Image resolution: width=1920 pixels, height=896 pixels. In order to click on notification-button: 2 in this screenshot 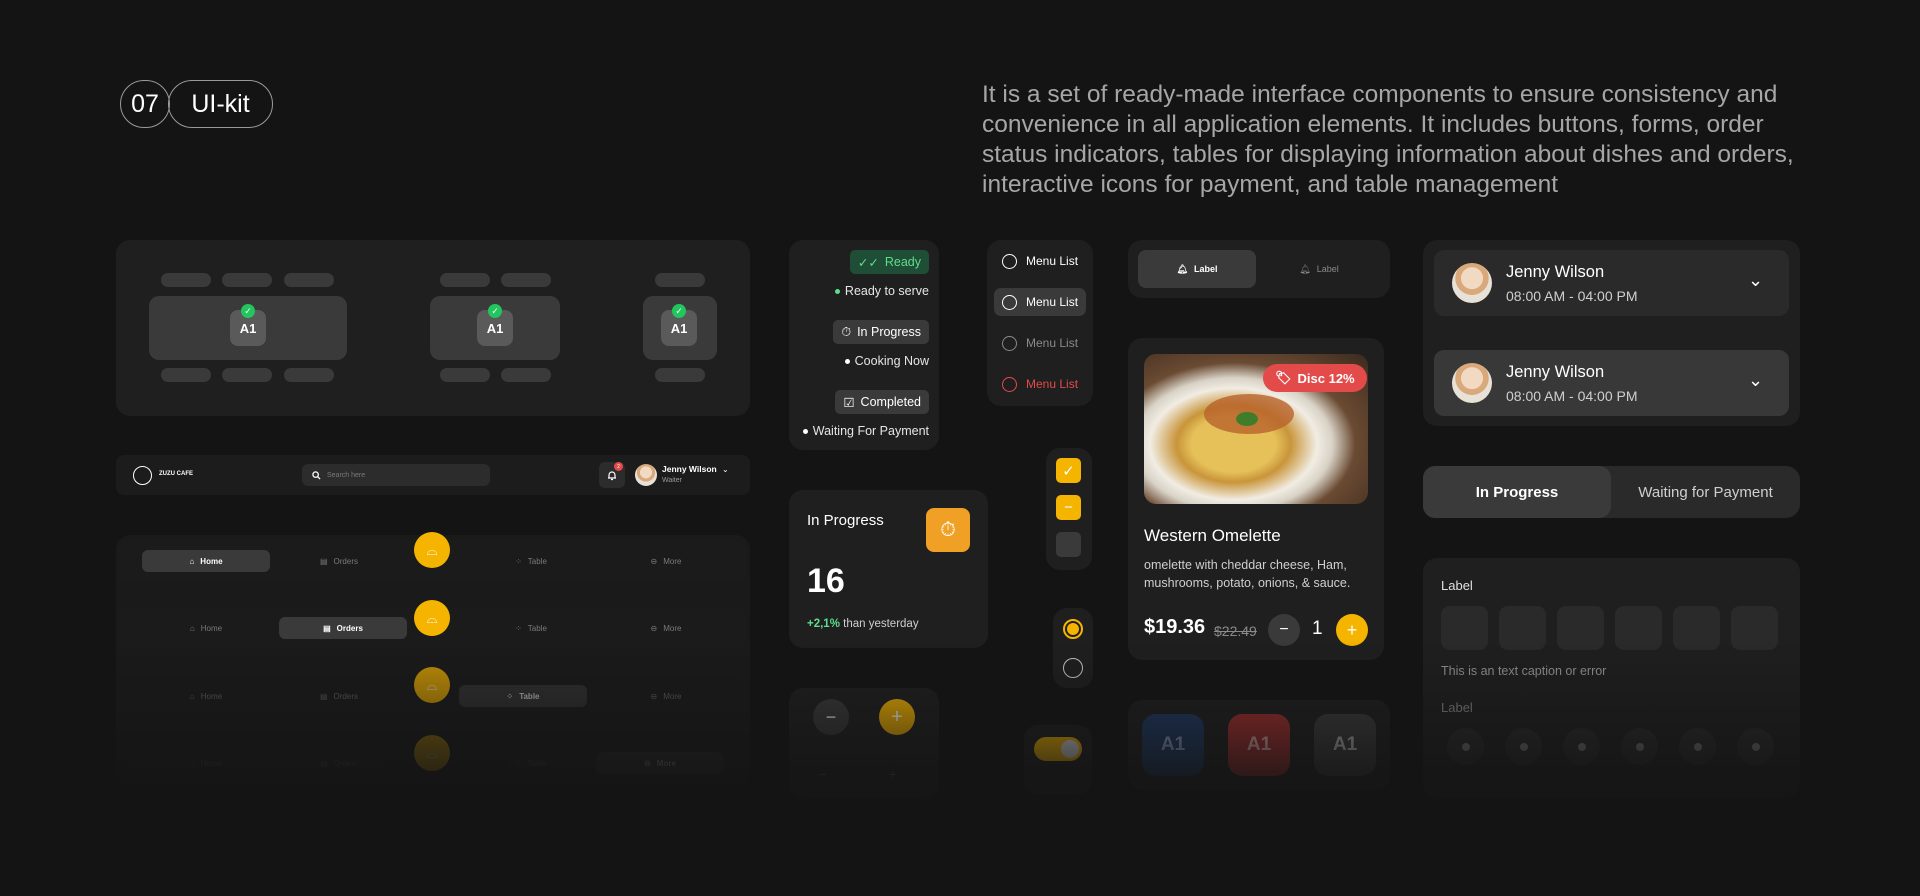, I will do `click(612, 475)`.